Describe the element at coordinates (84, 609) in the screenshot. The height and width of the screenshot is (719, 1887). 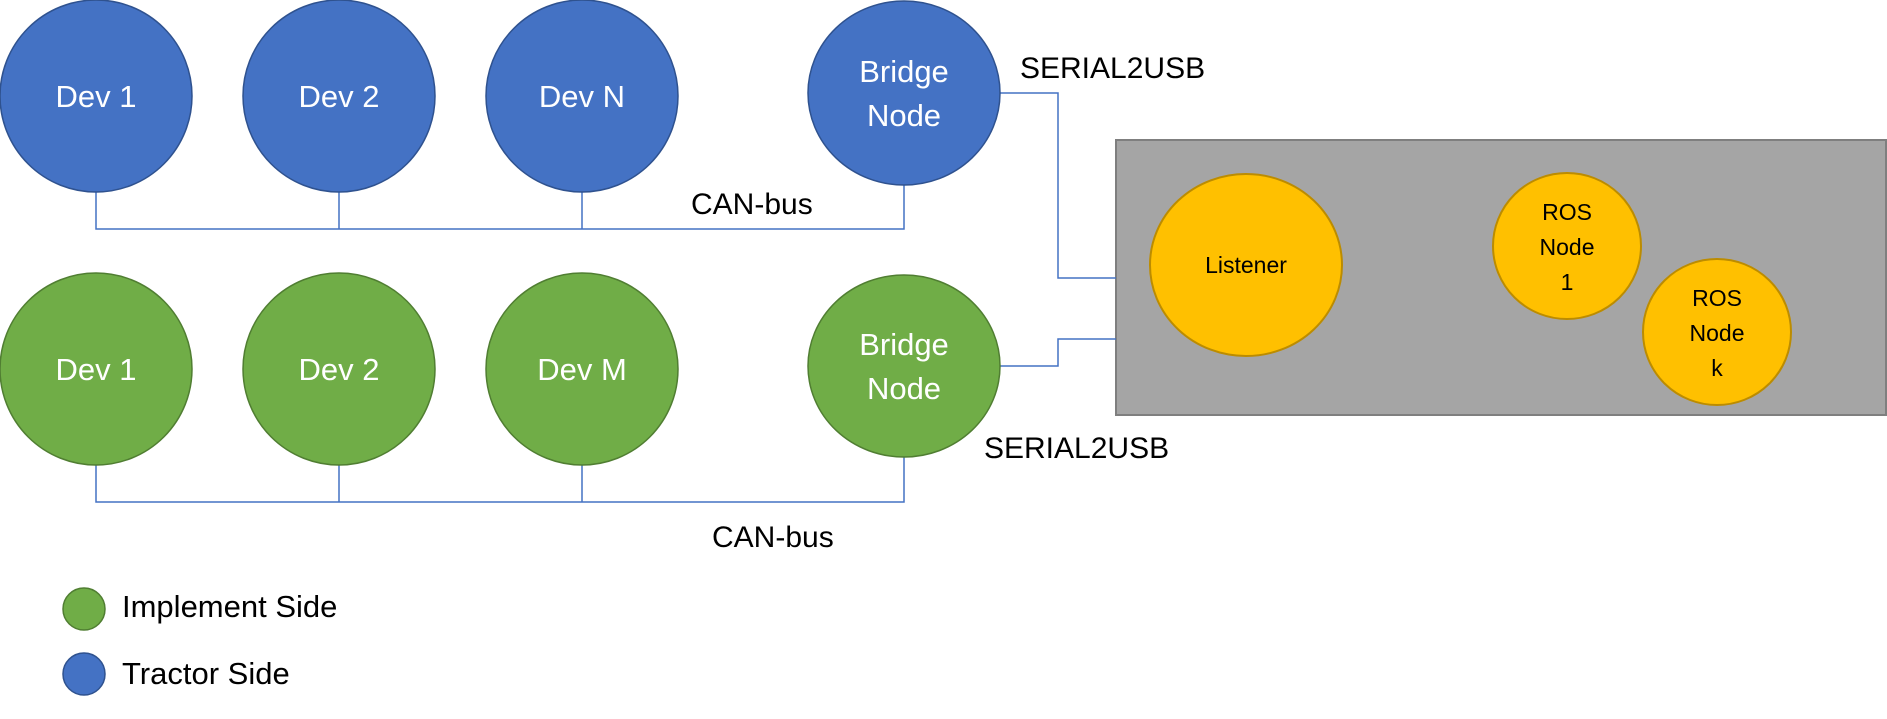
I see `legend-implement-swatch` at that location.